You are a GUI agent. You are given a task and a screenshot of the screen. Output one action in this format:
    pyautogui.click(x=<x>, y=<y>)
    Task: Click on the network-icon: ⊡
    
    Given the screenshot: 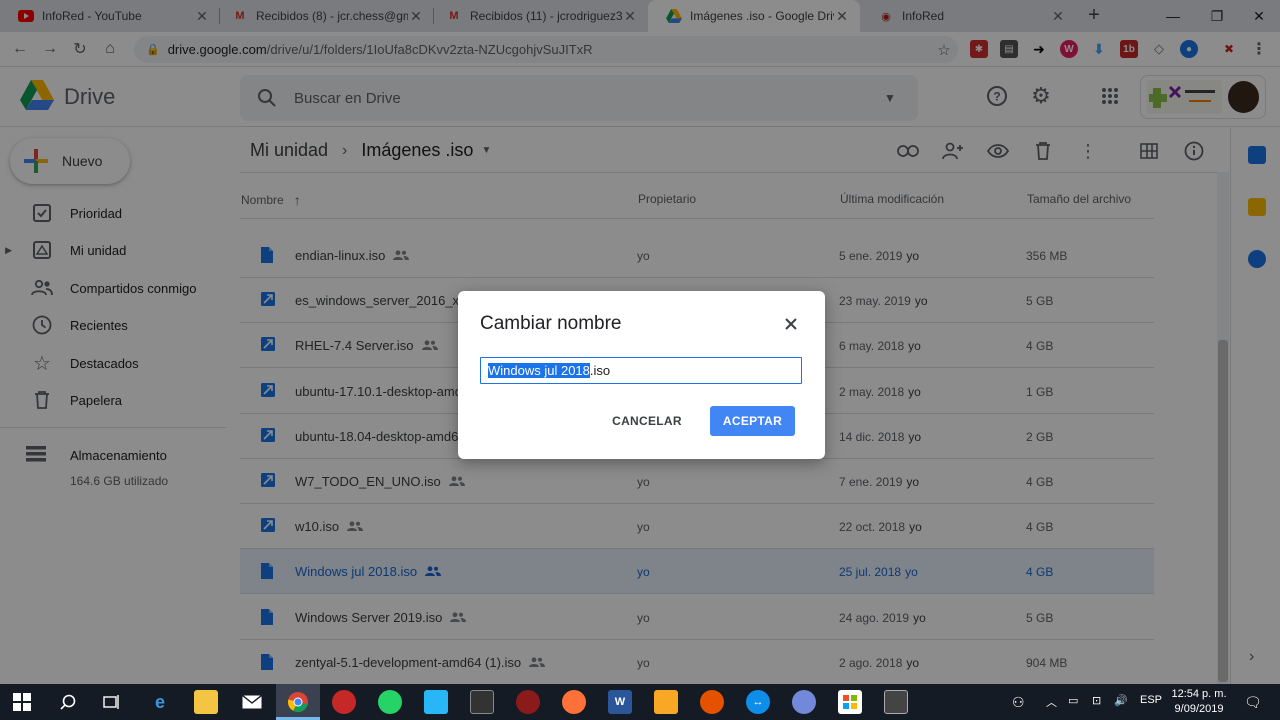 What is the action you would take?
    pyautogui.click(x=1096, y=700)
    